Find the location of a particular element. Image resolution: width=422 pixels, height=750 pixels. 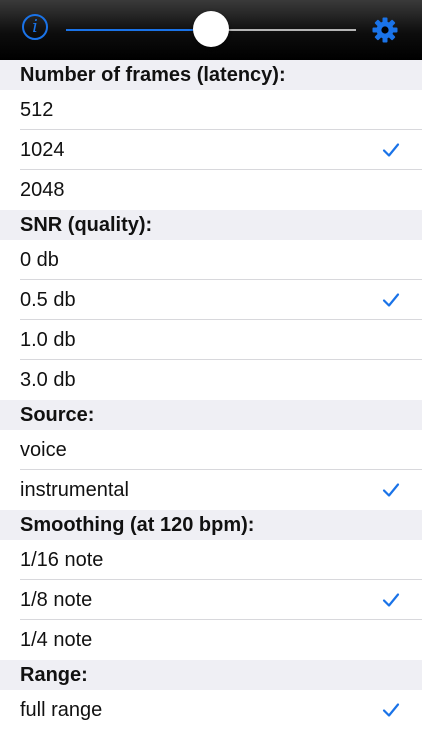

option-label: full range is located at coordinates (61, 710).